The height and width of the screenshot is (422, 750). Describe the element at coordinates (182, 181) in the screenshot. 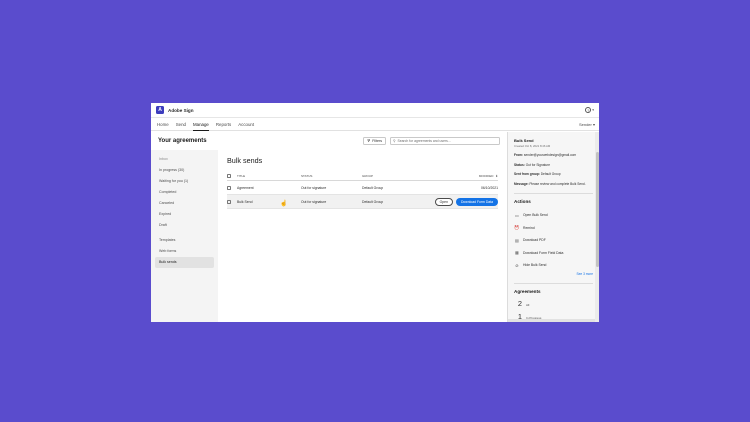

I see `sidebar-item-waiting: Waiting for you (1)` at that location.